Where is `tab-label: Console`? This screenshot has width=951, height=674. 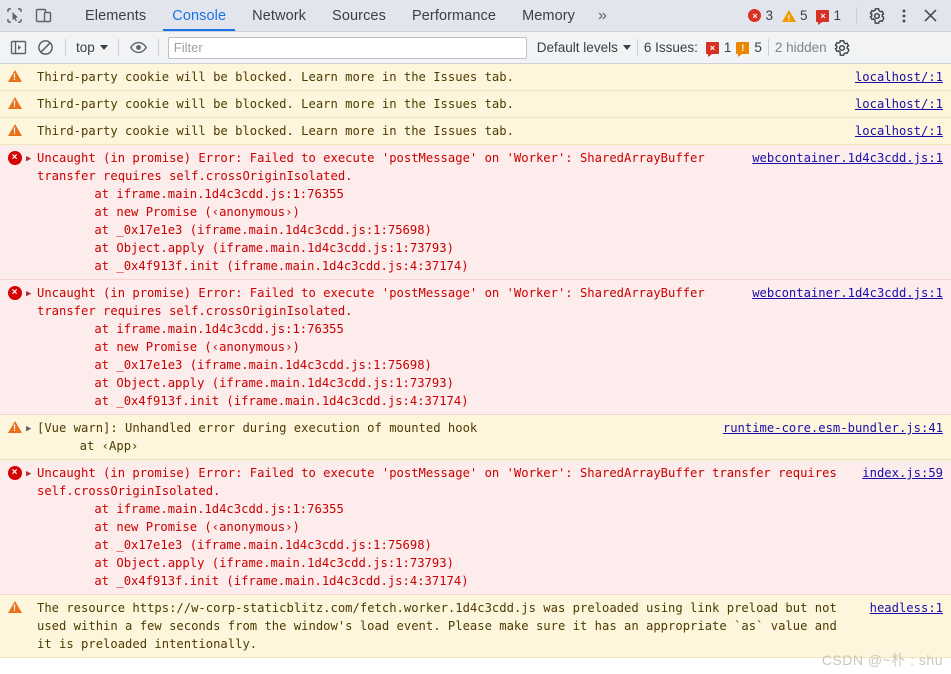
tab-label: Console is located at coordinates (199, 15).